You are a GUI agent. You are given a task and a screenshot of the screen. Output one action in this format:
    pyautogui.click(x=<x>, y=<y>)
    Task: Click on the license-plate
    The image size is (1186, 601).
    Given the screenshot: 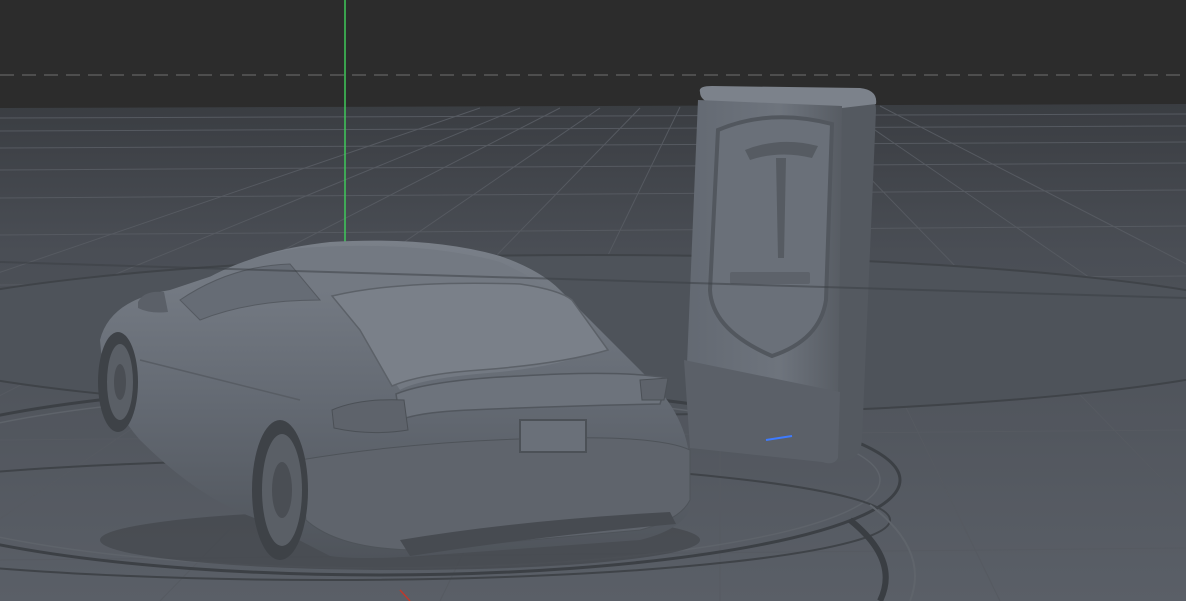 What is the action you would take?
    pyautogui.click(x=553, y=436)
    